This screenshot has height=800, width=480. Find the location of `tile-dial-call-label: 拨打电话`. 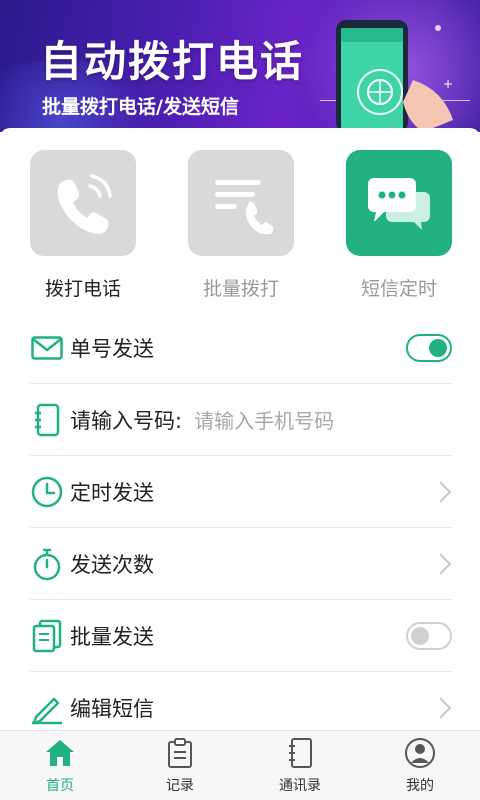

tile-dial-call-label: 拨打电话 is located at coordinates (82, 289).